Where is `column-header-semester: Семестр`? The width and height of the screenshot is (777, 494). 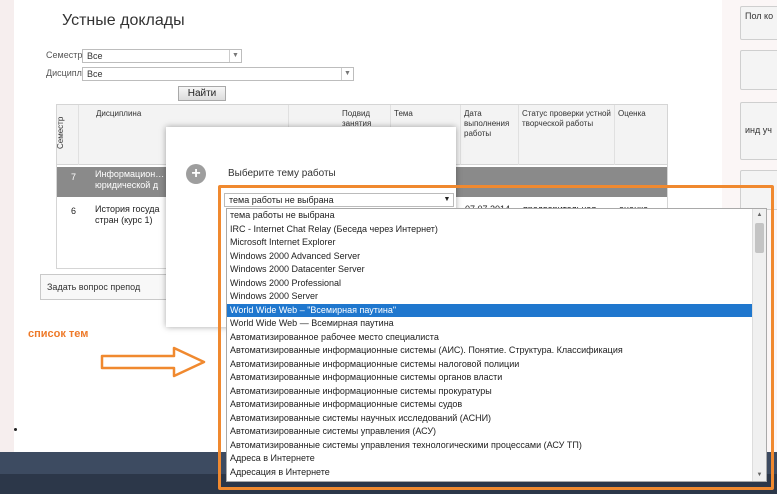 column-header-semester: Семестр is located at coordinates (67, 135).